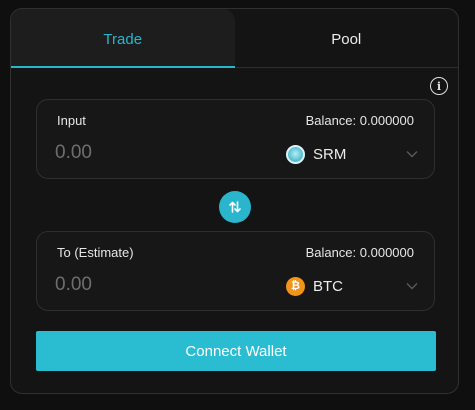 The image size is (475, 410). Describe the element at coordinates (295, 154) in the screenshot. I see `srm-coin-icon` at that location.